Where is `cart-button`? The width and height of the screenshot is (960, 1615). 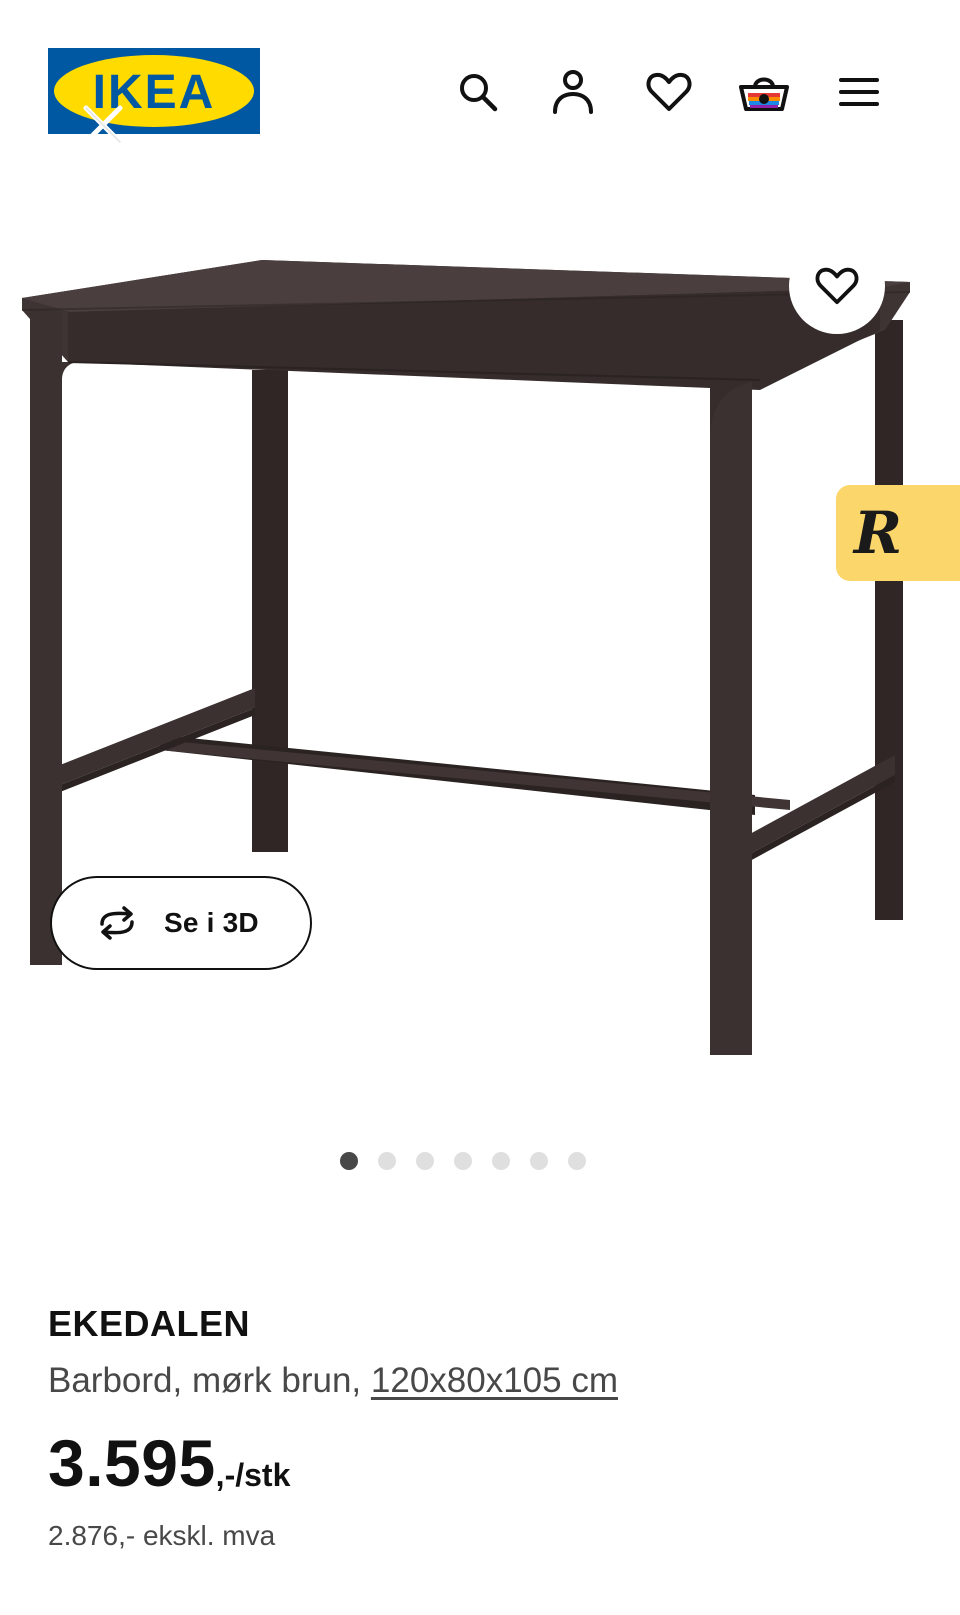
cart-button is located at coordinates (764, 92).